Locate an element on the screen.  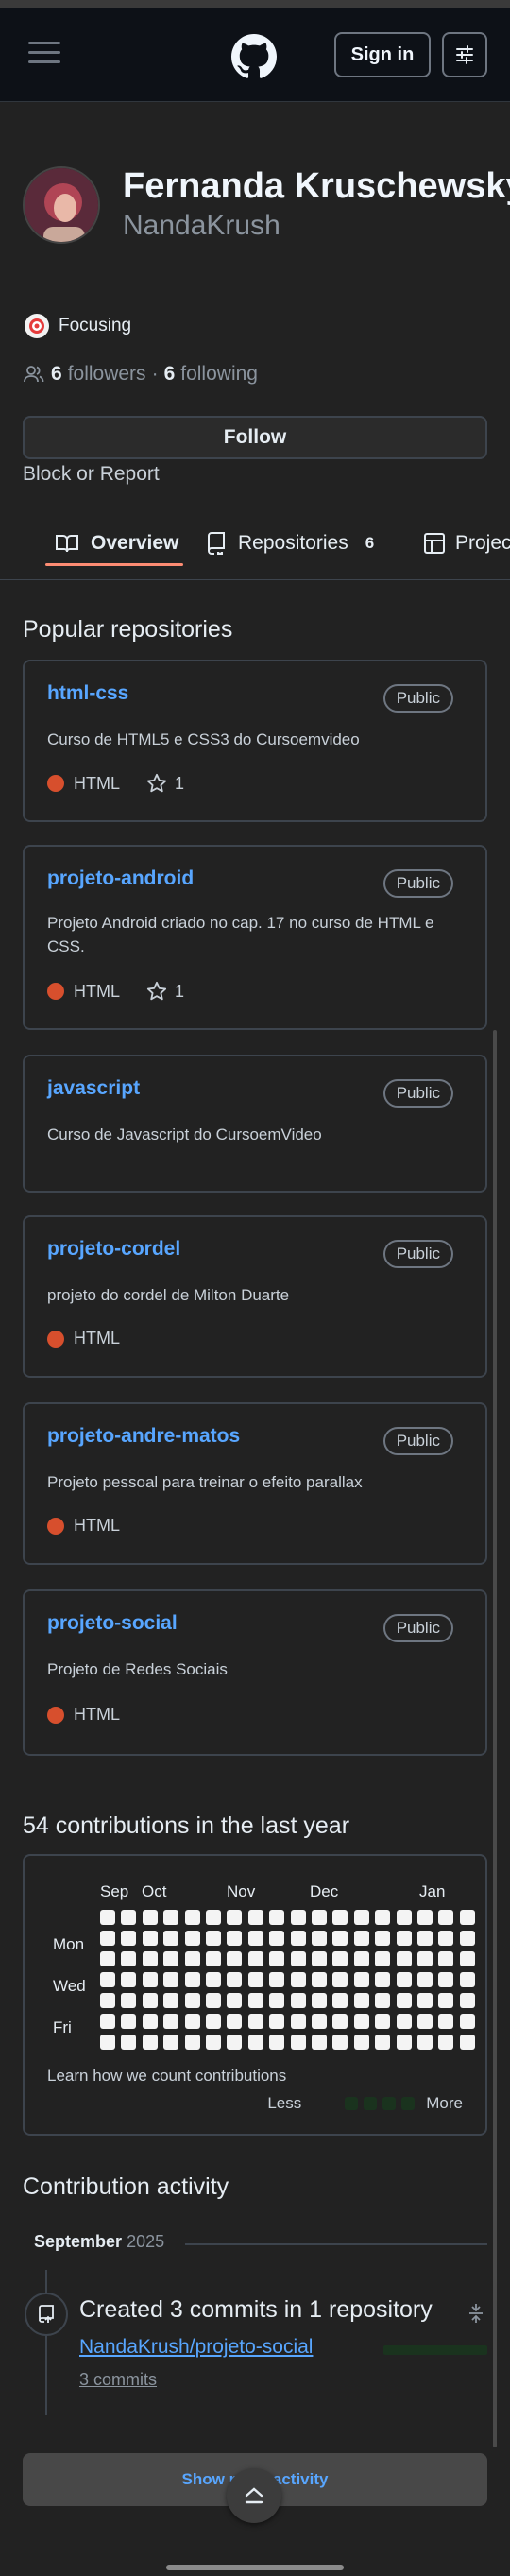
settings-button is located at coordinates (464, 54).